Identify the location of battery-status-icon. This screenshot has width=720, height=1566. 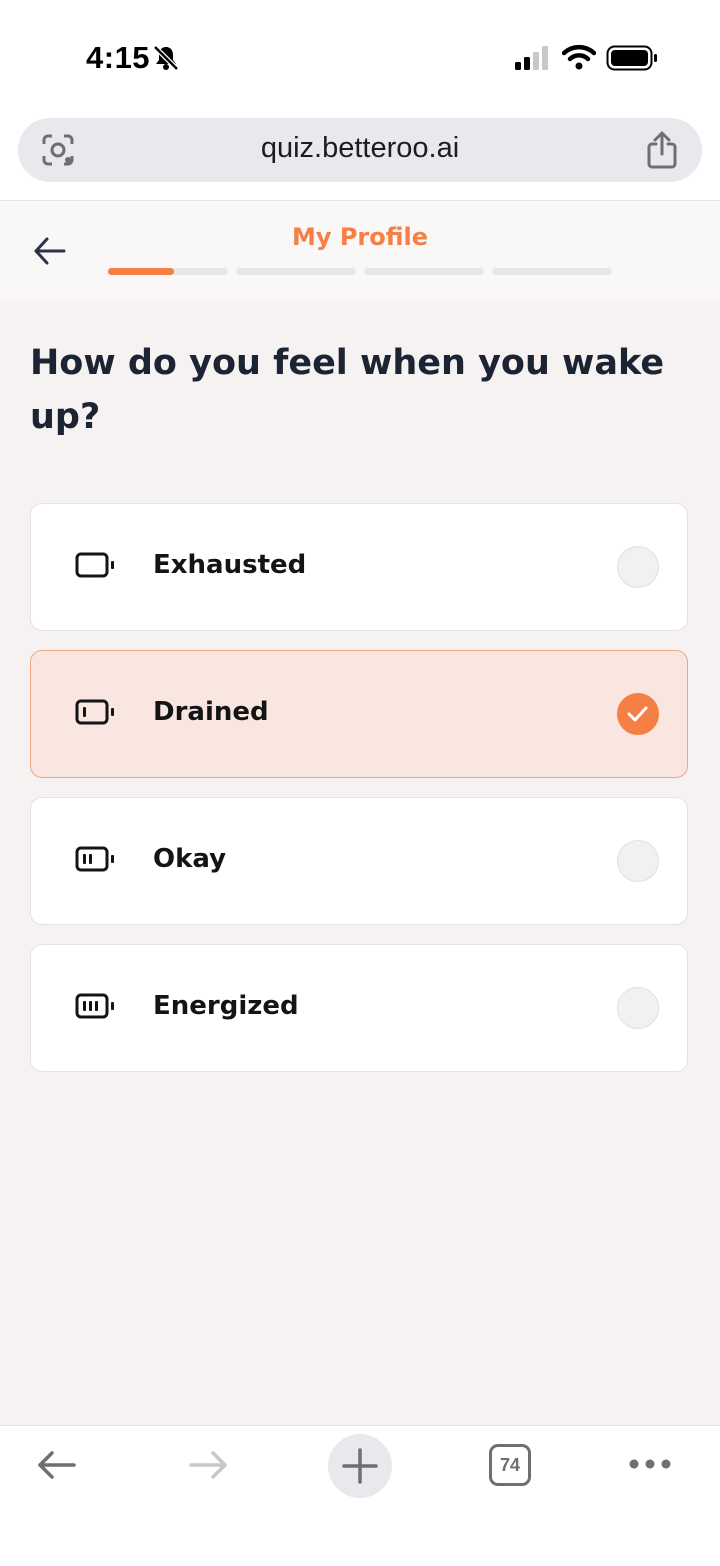
(631, 58).